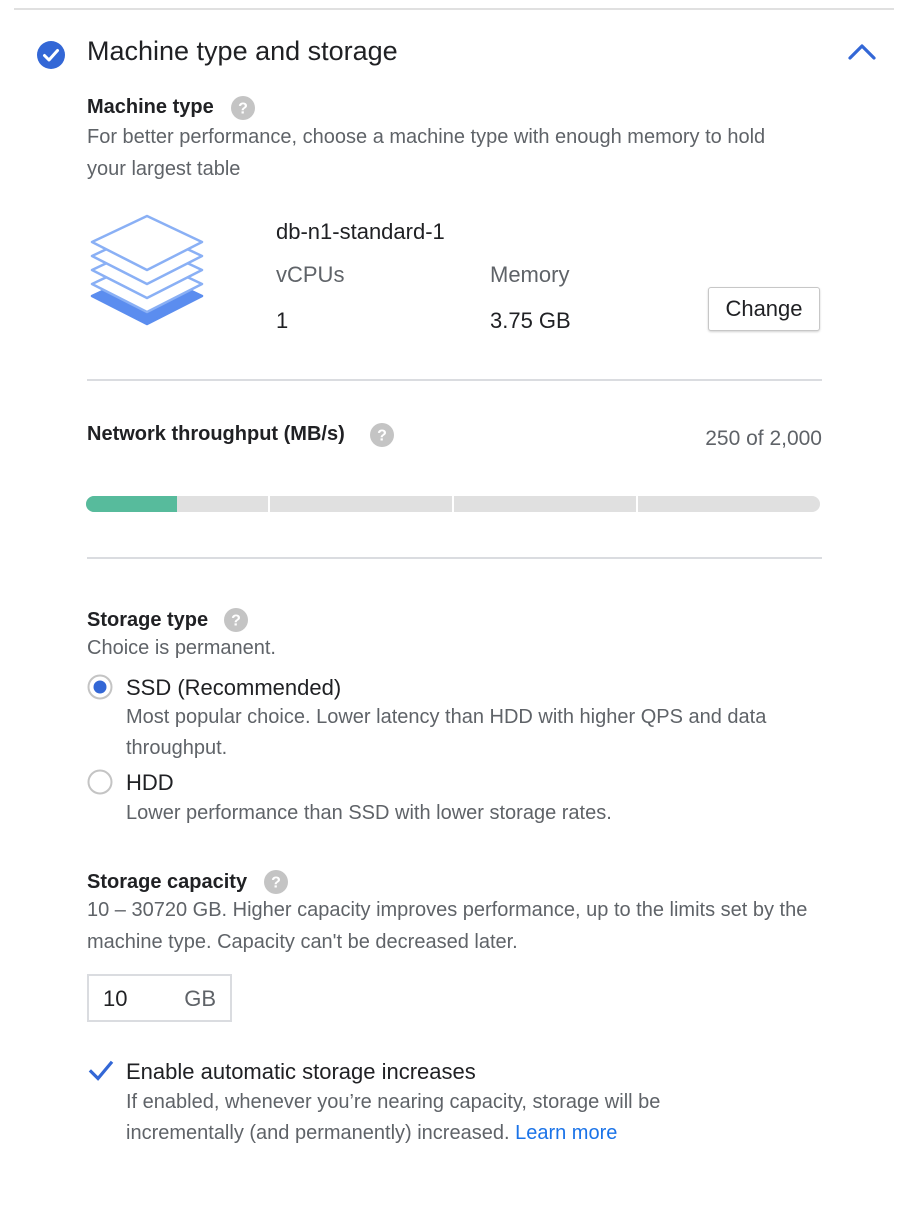  What do you see at coordinates (167, 882) in the screenshot?
I see `storage-capacity-label: Storage capacity` at bounding box center [167, 882].